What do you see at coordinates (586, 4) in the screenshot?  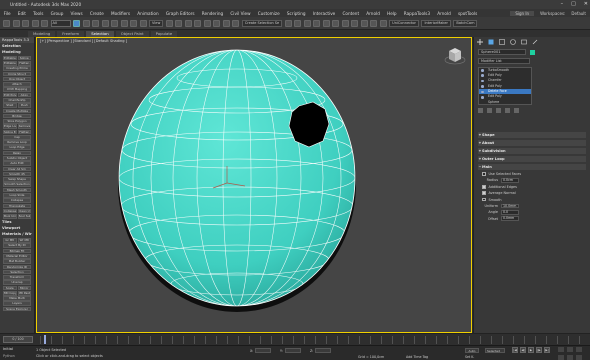 I see `close-button: ✕` at bounding box center [586, 4].